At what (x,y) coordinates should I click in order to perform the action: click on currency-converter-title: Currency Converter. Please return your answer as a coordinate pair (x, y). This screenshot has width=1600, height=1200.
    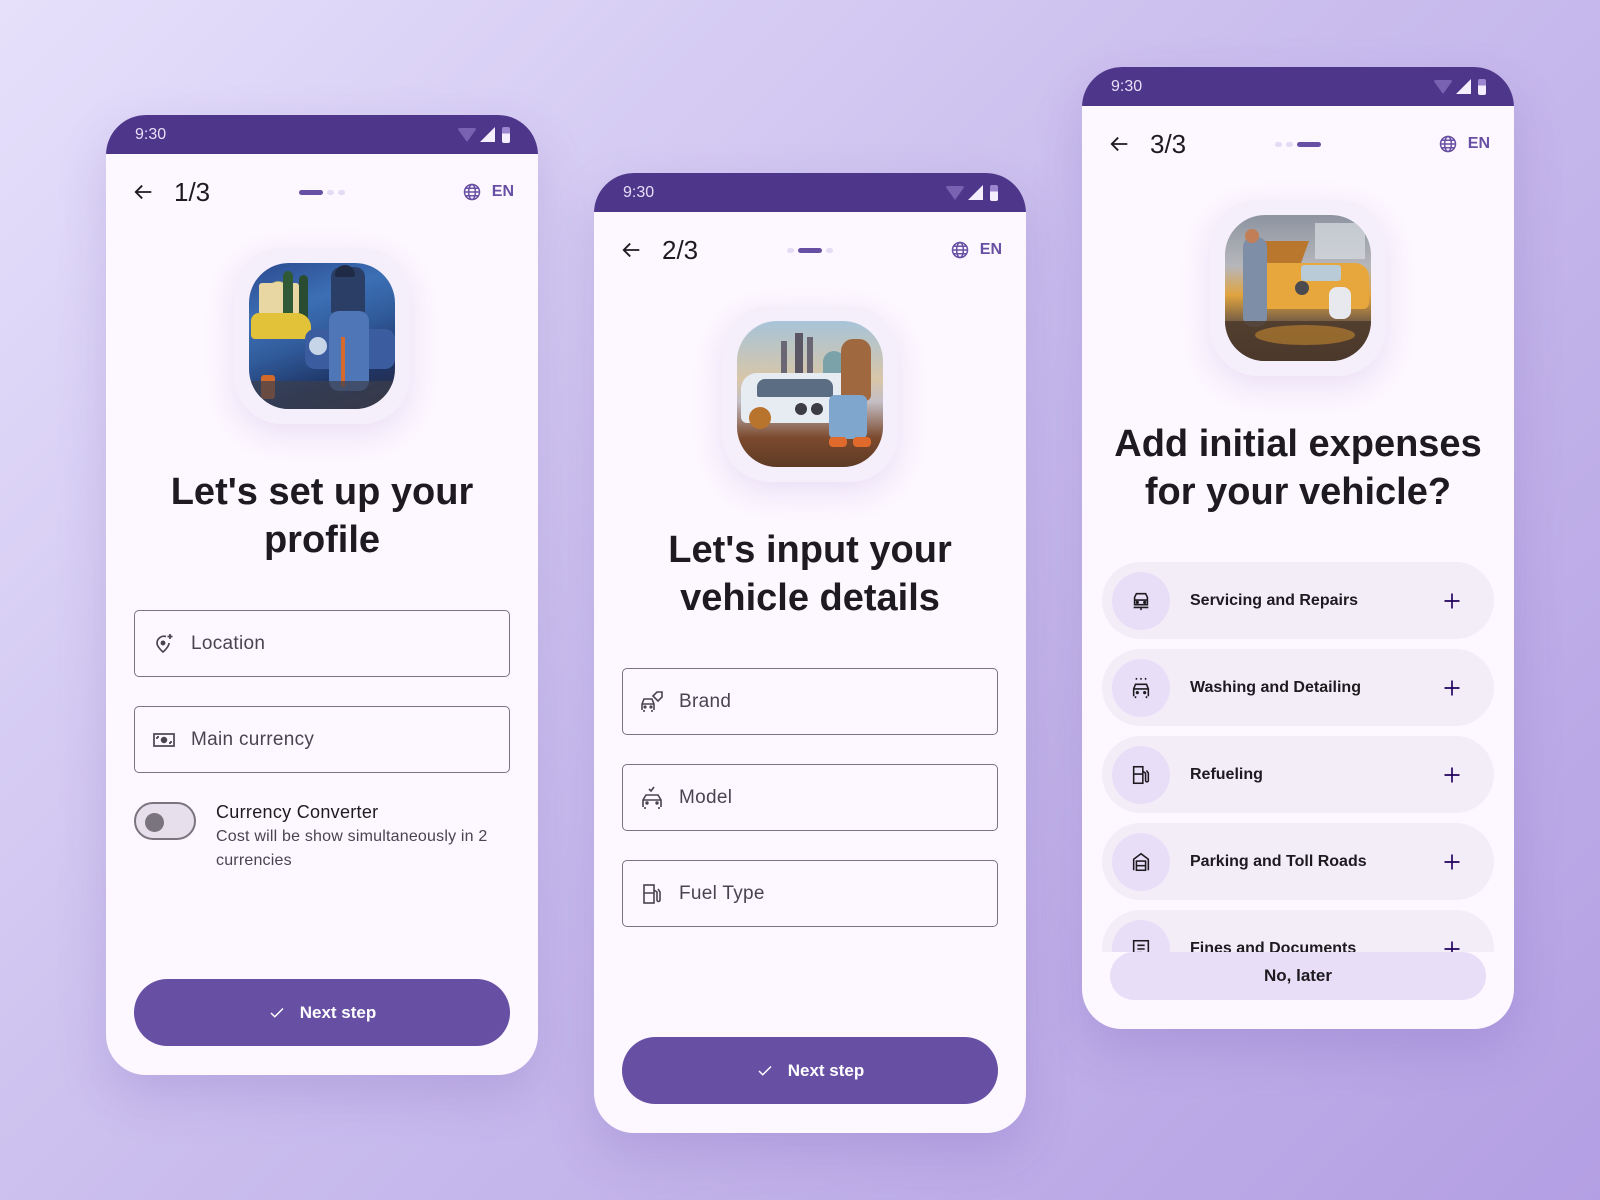
    Looking at the image, I should click on (297, 812).